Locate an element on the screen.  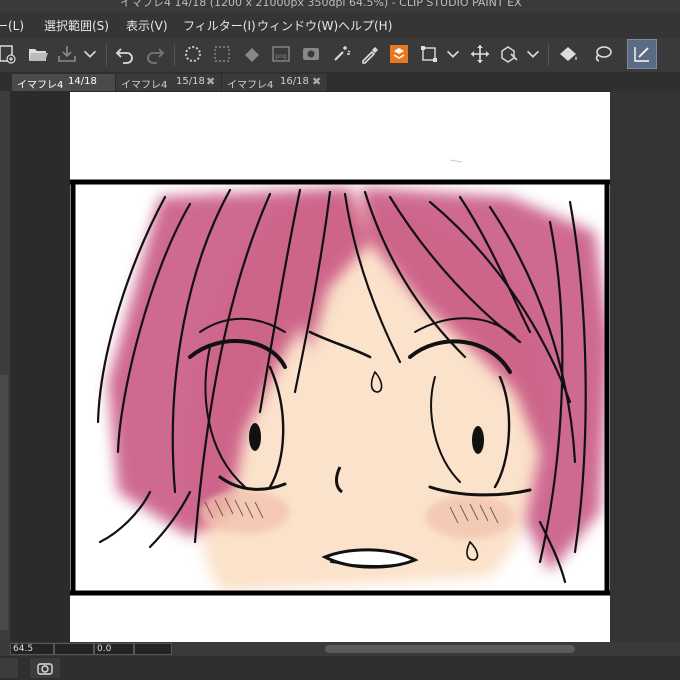
bottom-bar is located at coordinates (340, 668).